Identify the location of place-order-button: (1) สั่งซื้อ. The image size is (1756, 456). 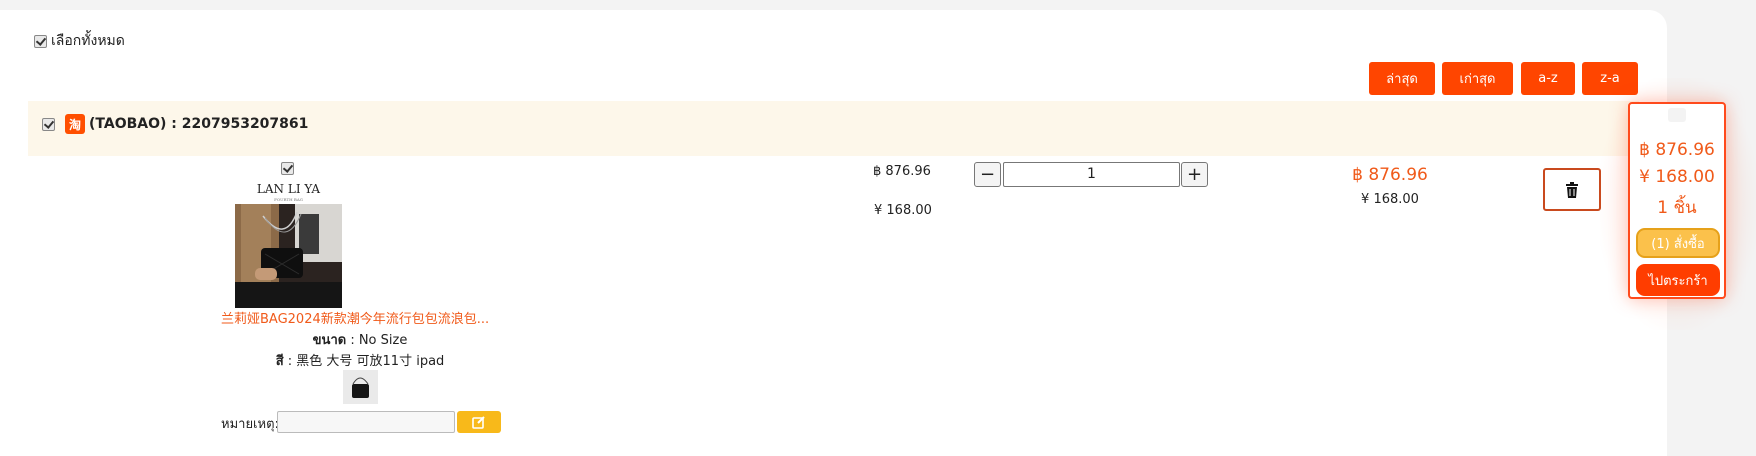
(1678, 243).